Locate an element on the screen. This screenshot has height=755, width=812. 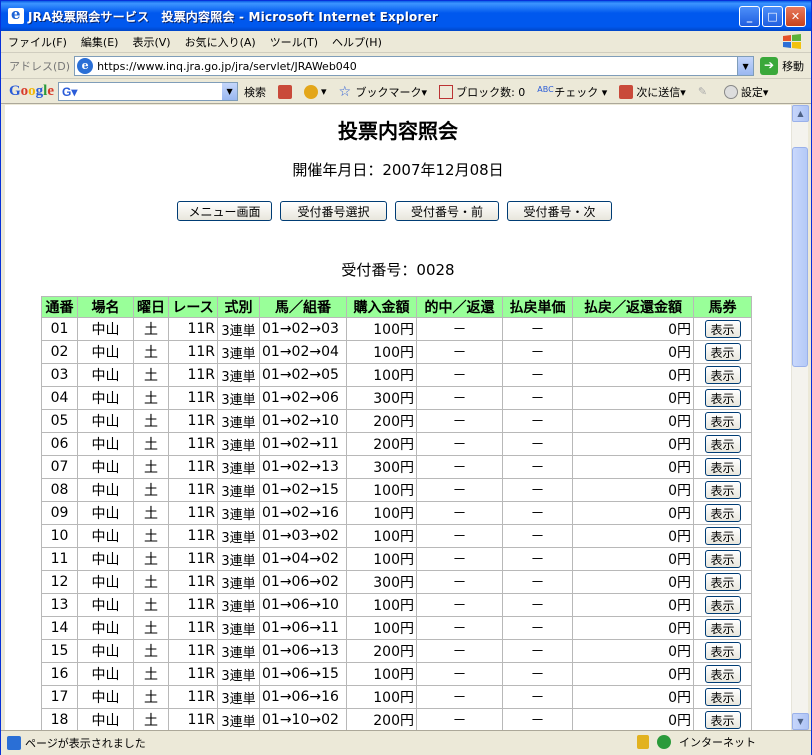
menu-tools: ツール(T) is located at coordinates (294, 42).